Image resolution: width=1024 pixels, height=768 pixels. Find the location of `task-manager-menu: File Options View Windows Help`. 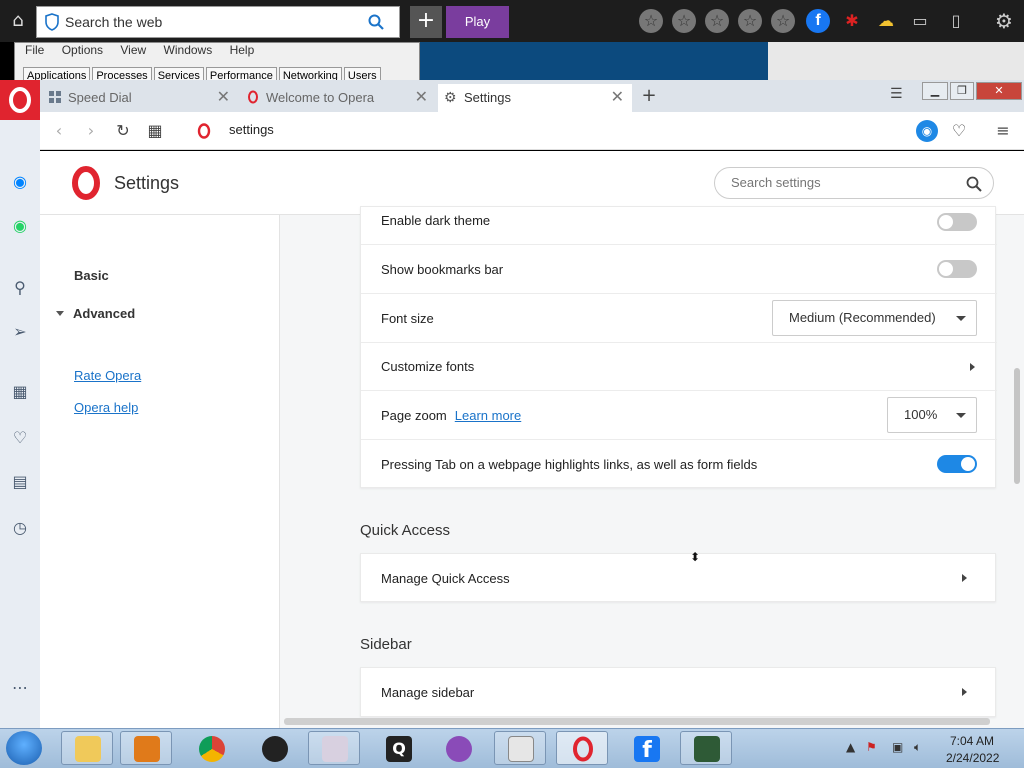

task-manager-menu: File Options View Windows Help is located at coordinates (146, 50).